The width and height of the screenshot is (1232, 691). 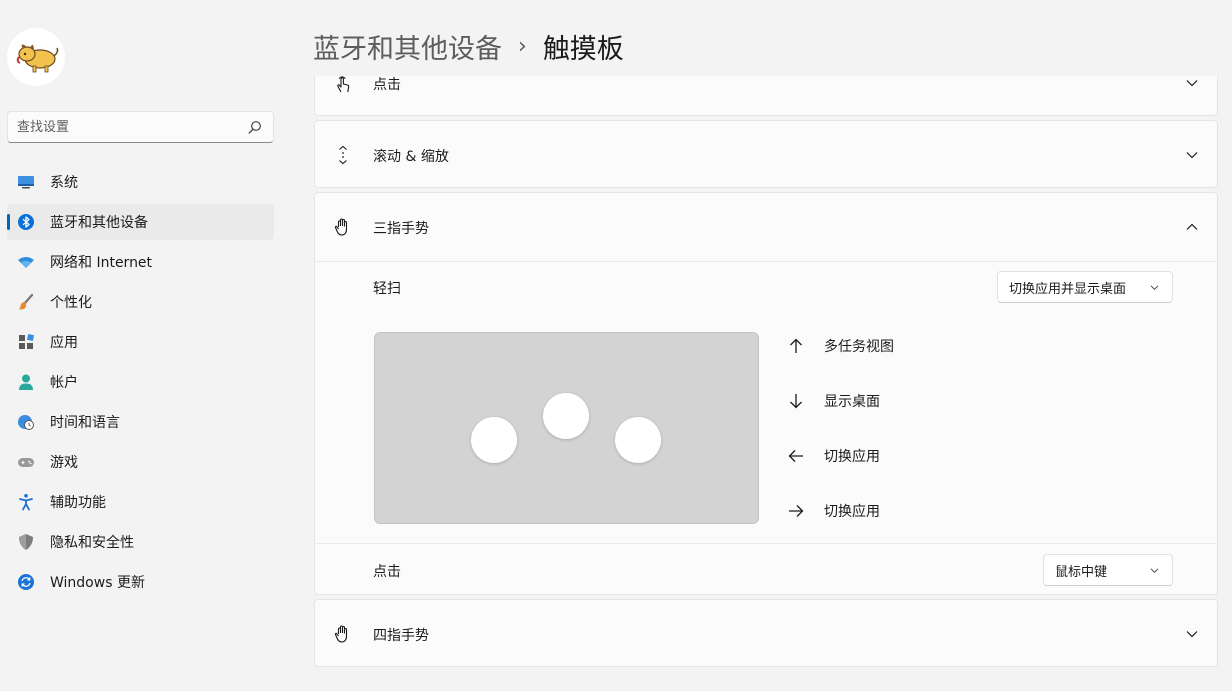 I want to click on sidebar-item-apps: 应用, so click(x=140, y=342).